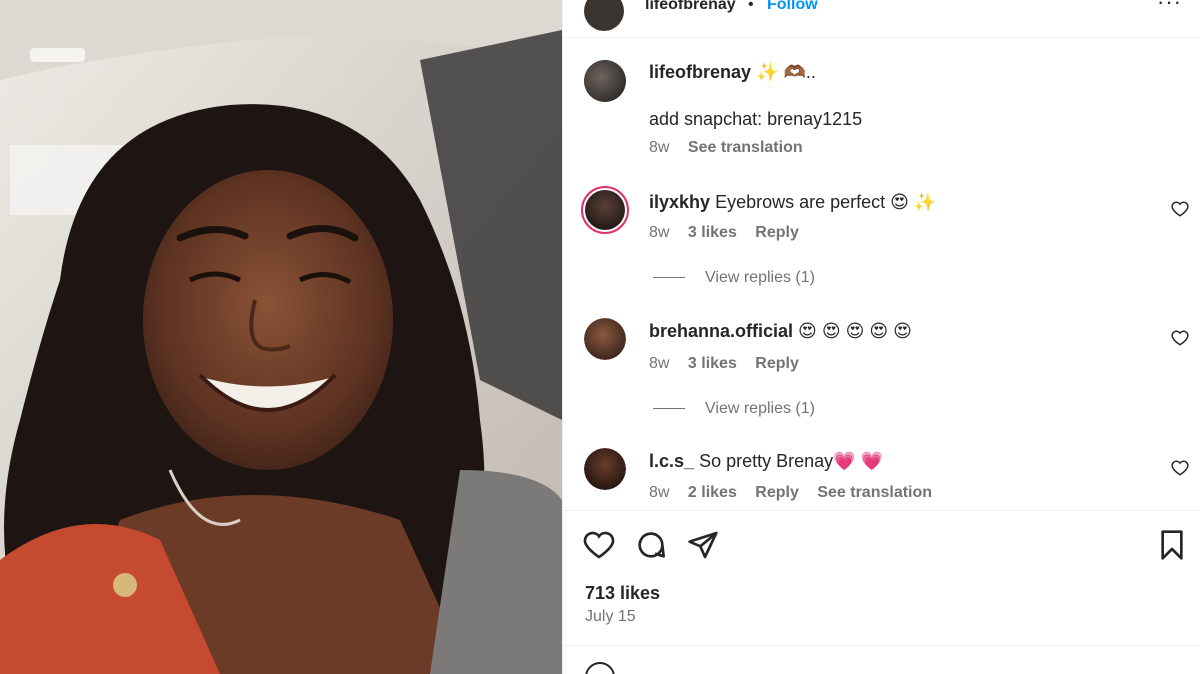 The height and width of the screenshot is (674, 1200). I want to click on share-icon, so click(703, 545).